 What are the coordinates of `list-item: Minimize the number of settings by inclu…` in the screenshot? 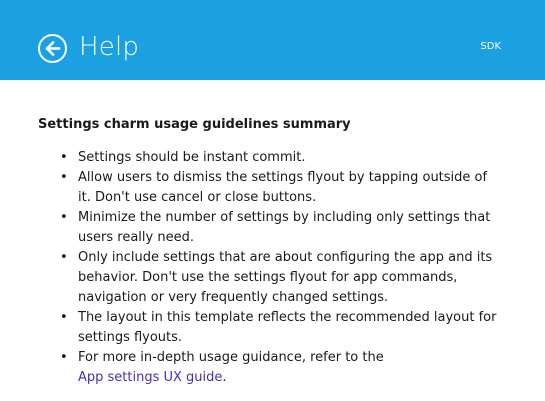 It's located at (280, 228).